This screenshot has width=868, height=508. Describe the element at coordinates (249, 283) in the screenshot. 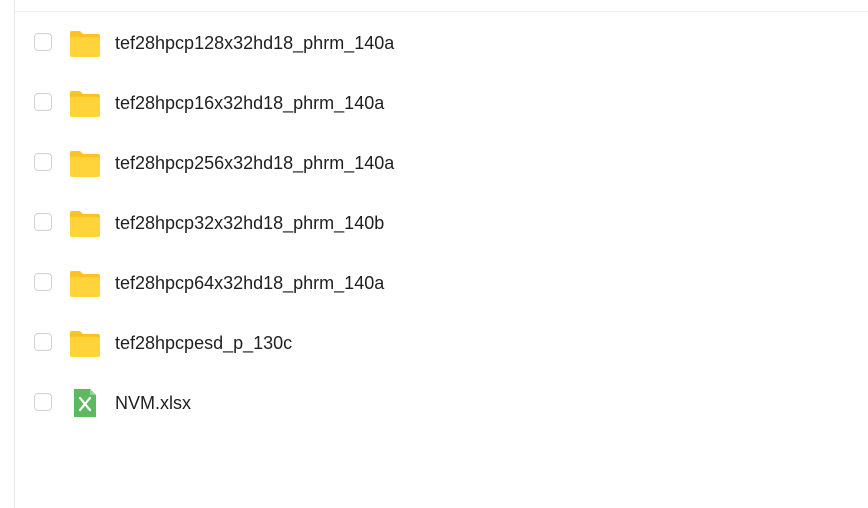

I see `file-name: tef28hpcp64x32hd18_phrm_140a` at that location.